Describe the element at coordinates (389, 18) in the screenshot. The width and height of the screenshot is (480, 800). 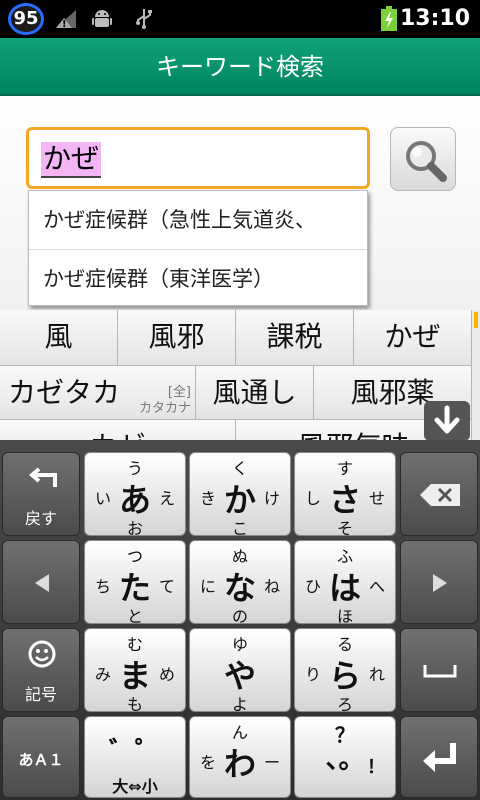
I see `battery-charging-icon` at that location.